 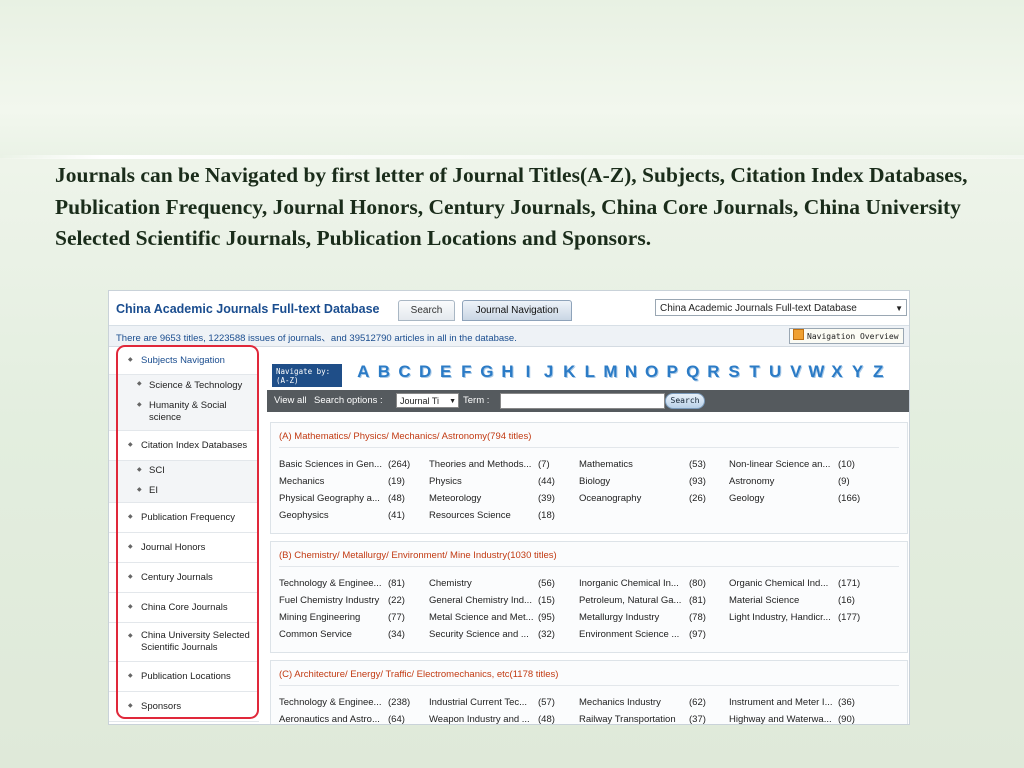 I want to click on letter-link: K, so click(x=569, y=372).